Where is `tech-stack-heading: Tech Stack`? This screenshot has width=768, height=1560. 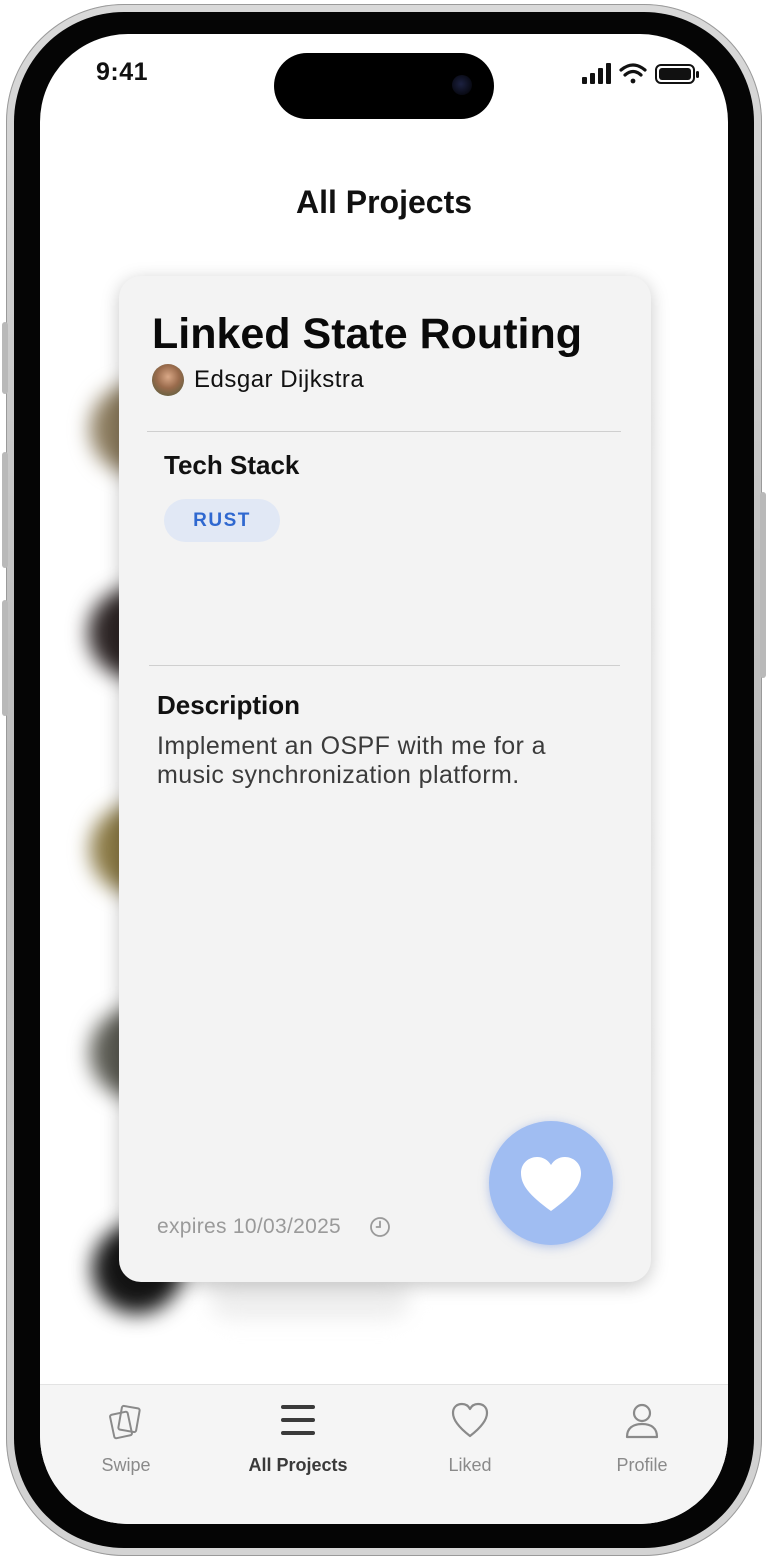
tech-stack-heading: Tech Stack is located at coordinates (232, 465).